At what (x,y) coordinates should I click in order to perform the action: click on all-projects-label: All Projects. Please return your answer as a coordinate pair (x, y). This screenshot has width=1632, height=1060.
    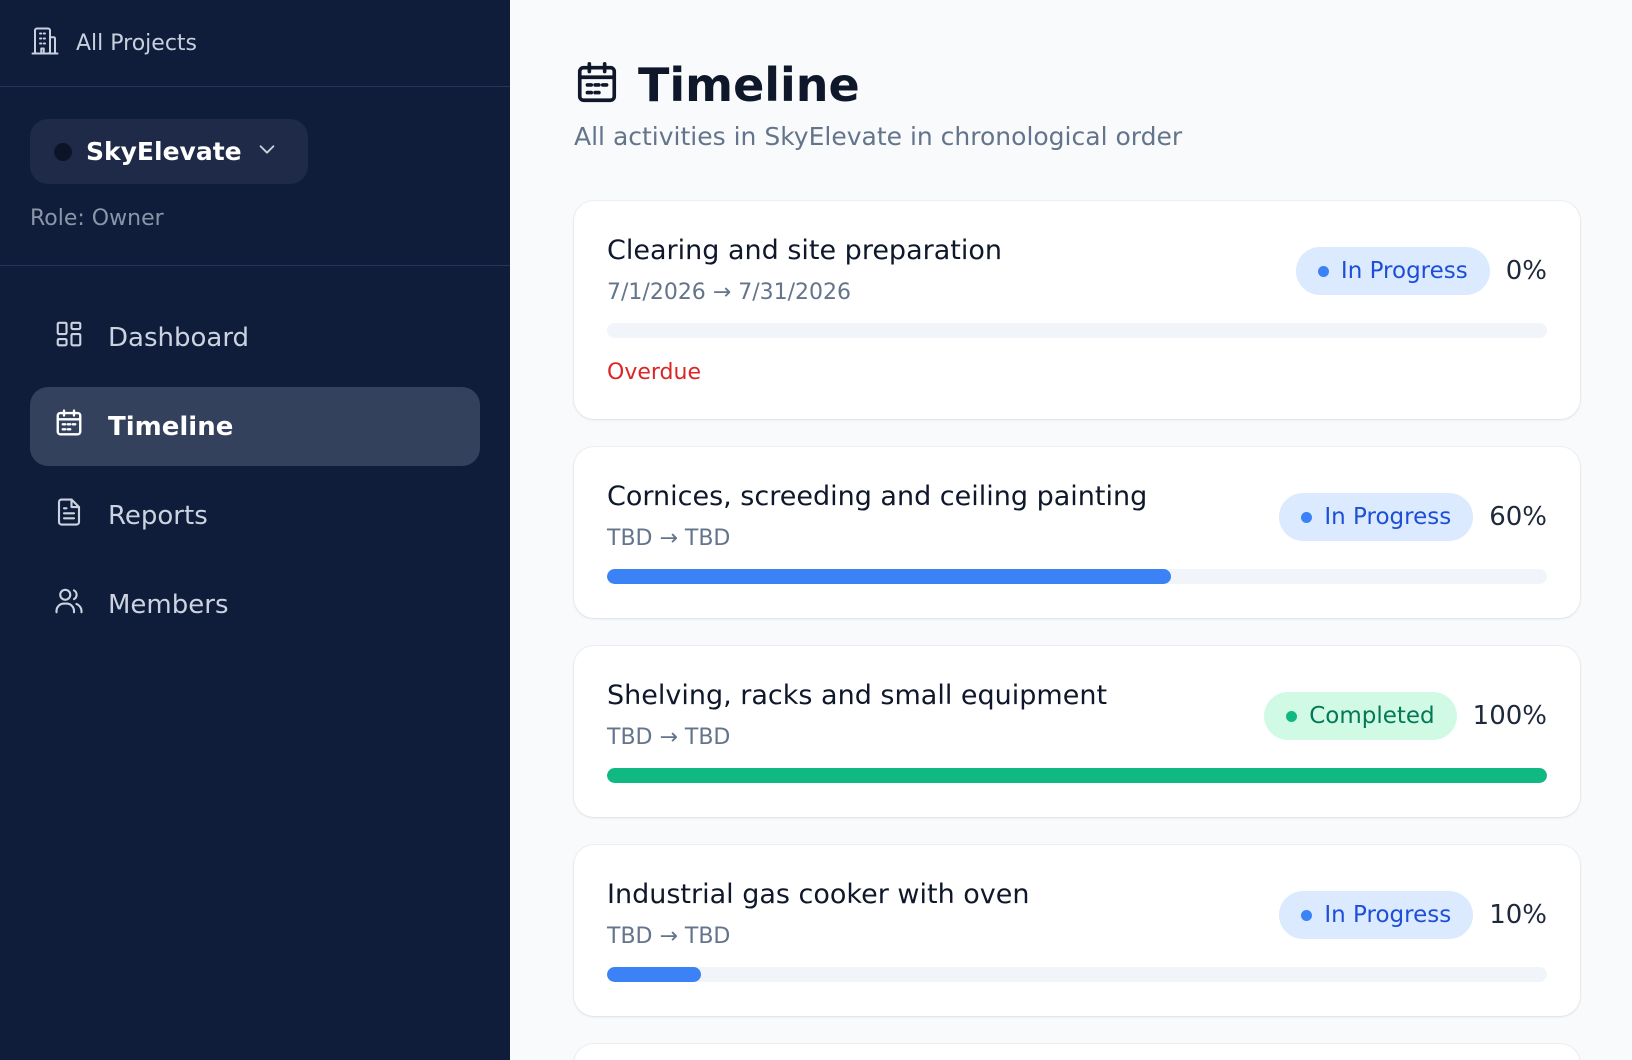
    Looking at the image, I should click on (136, 43).